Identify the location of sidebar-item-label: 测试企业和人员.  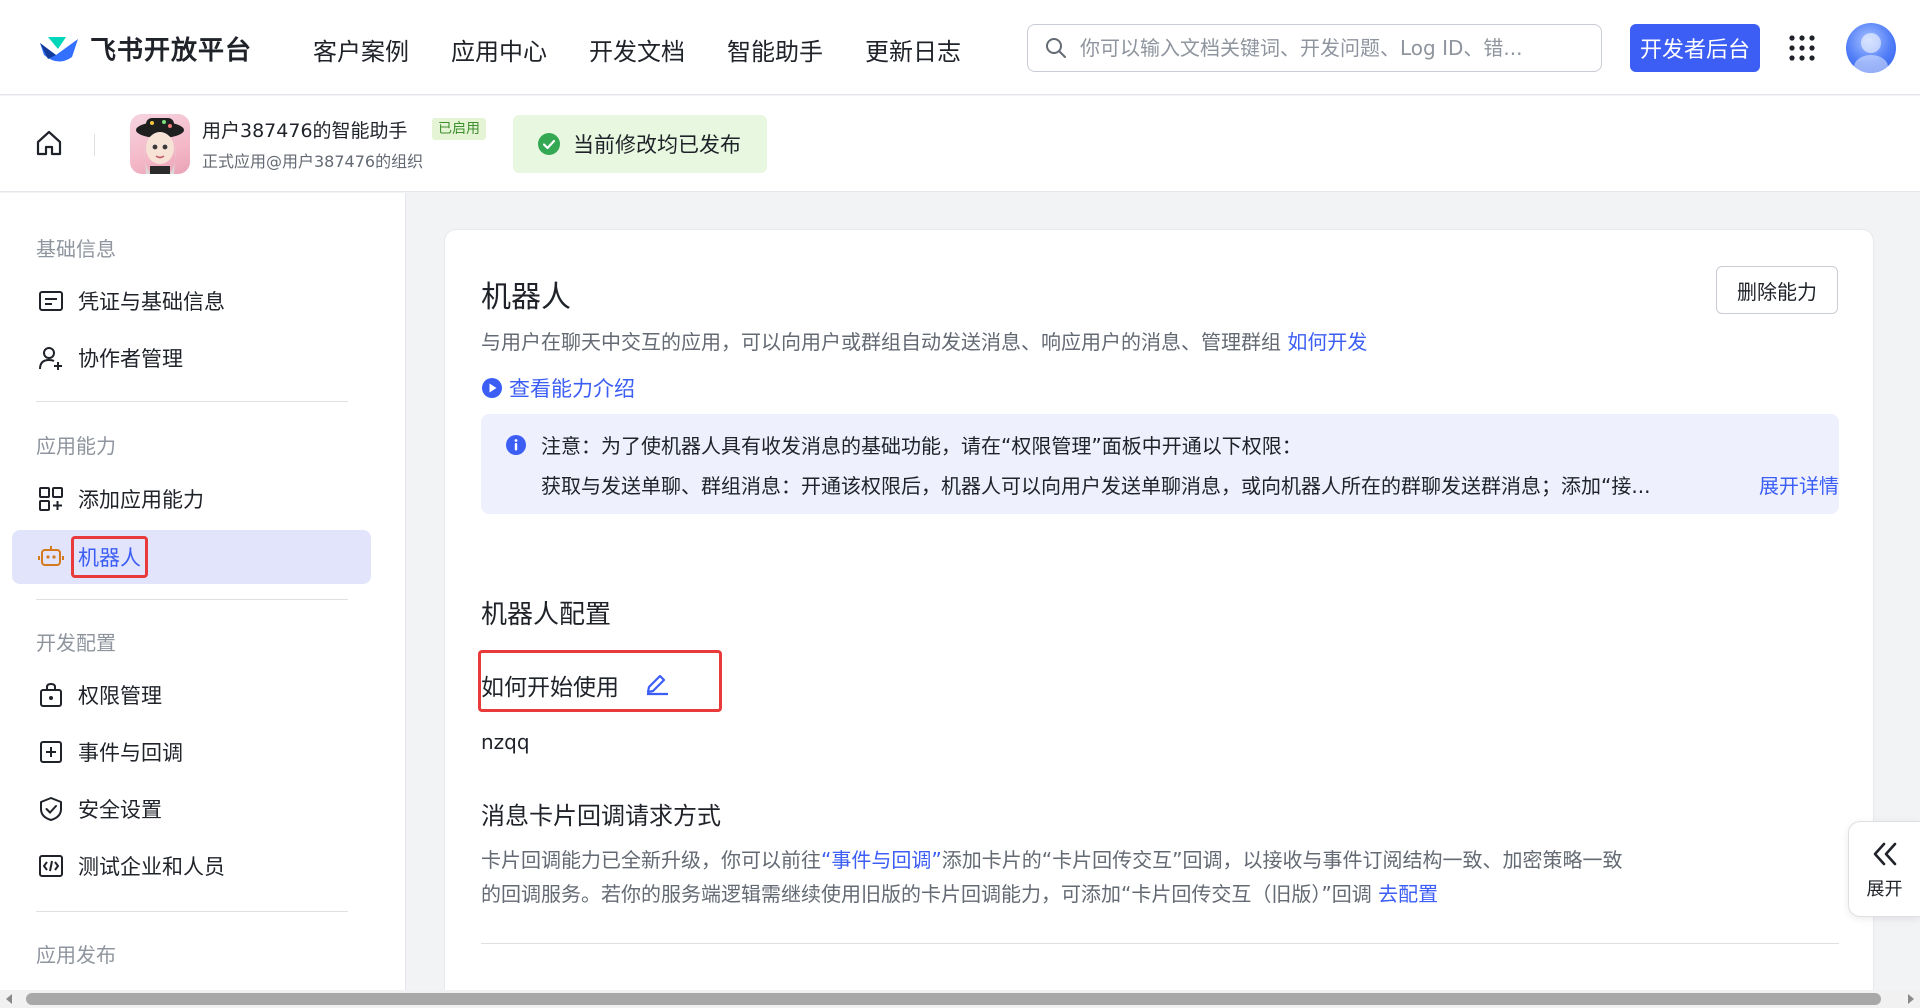
(151, 867).